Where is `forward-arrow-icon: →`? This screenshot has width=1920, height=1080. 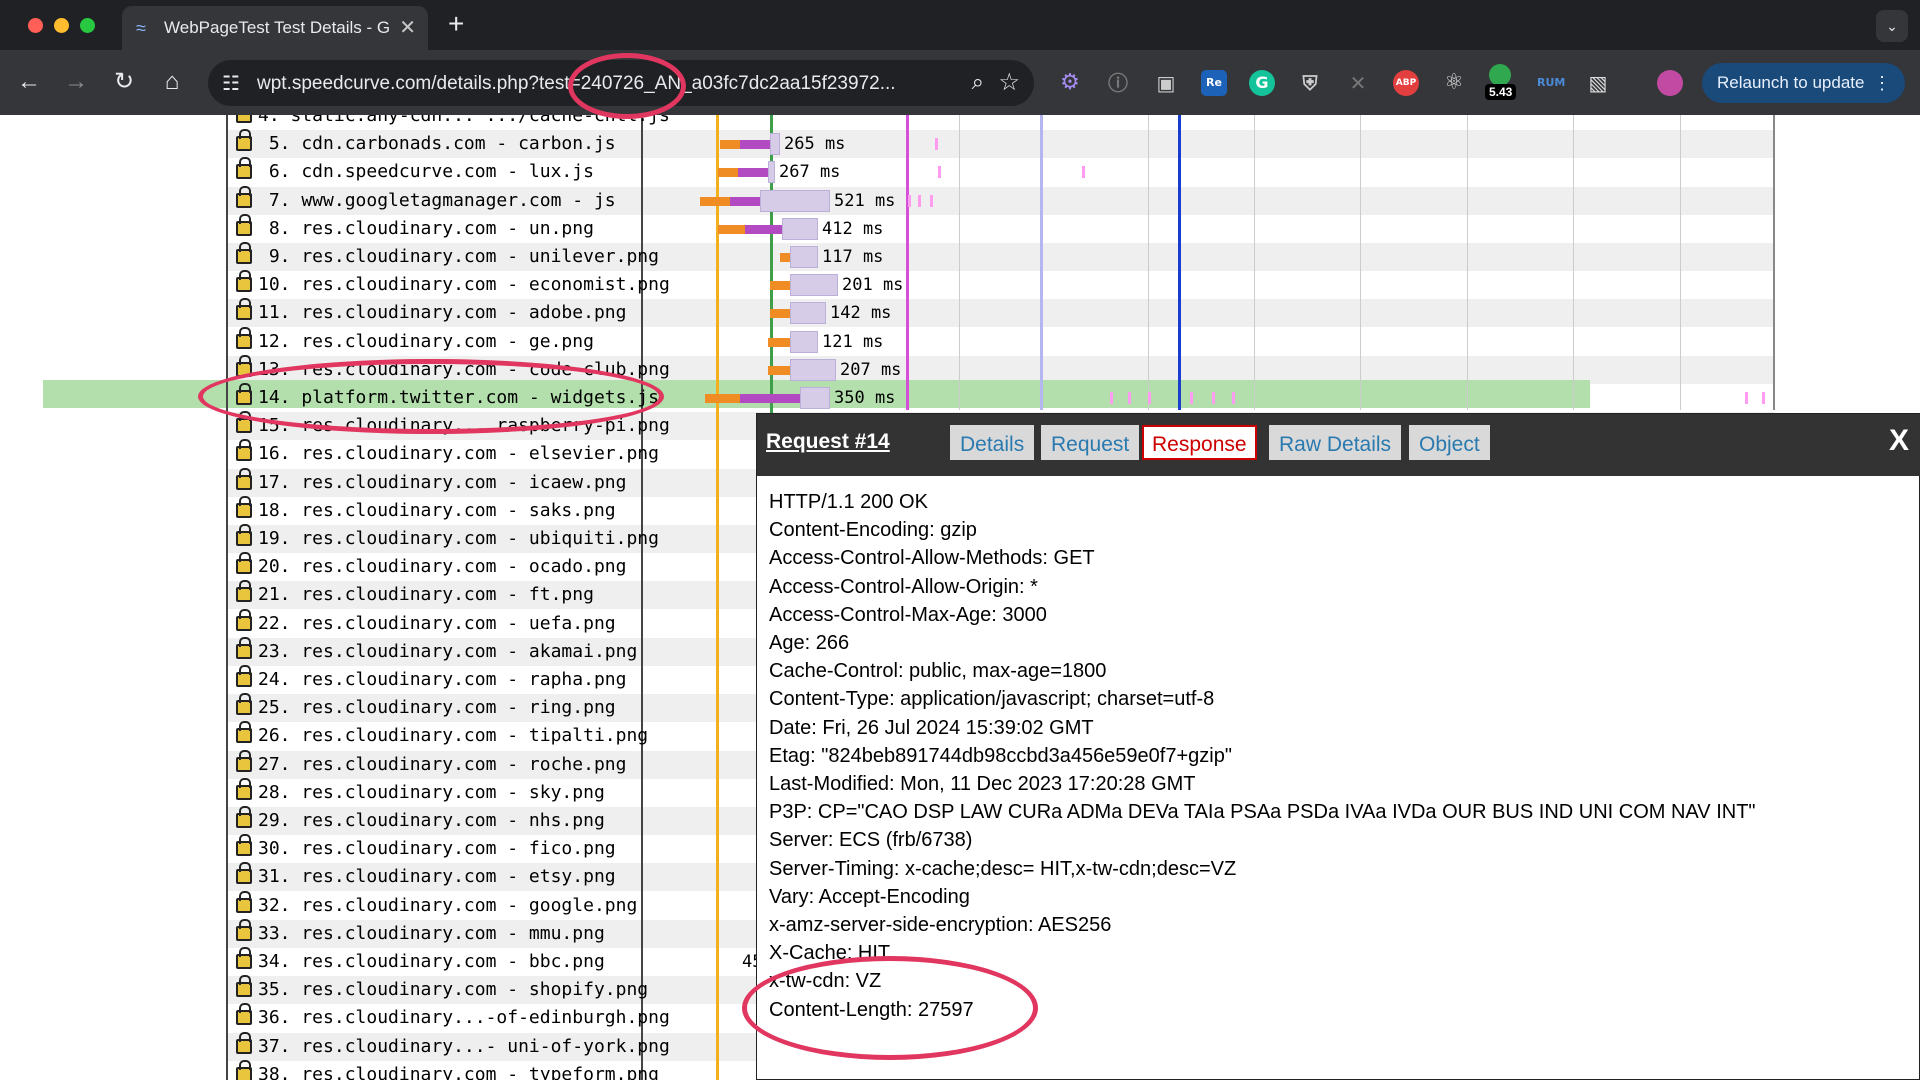
forward-arrow-icon: → is located at coordinates (76, 82).